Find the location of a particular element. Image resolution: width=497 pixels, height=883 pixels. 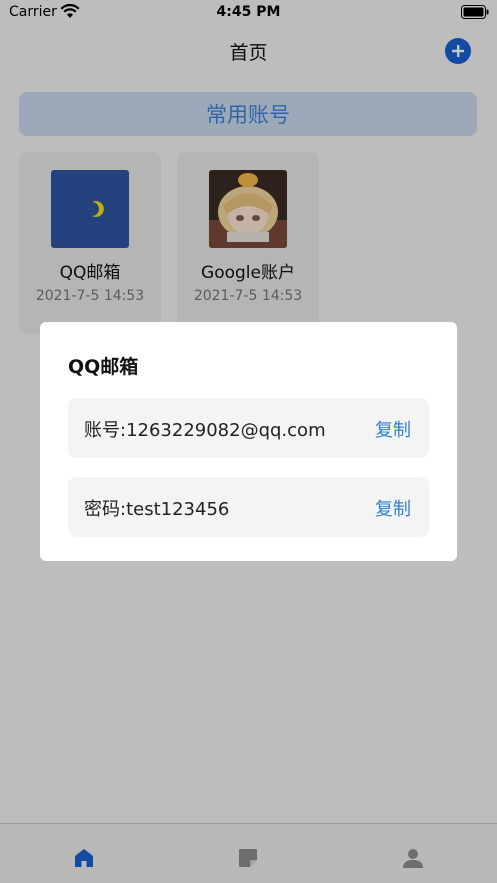

dialog-title: QQ邮箱 is located at coordinates (103, 367).